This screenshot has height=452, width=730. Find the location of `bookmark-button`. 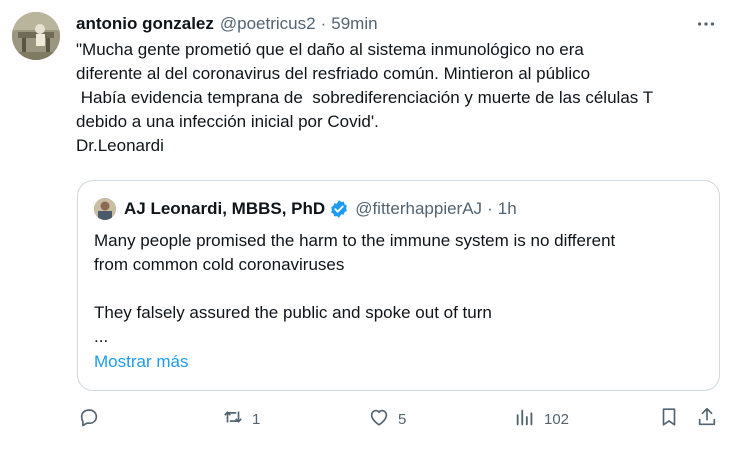

bookmark-button is located at coordinates (669, 419).